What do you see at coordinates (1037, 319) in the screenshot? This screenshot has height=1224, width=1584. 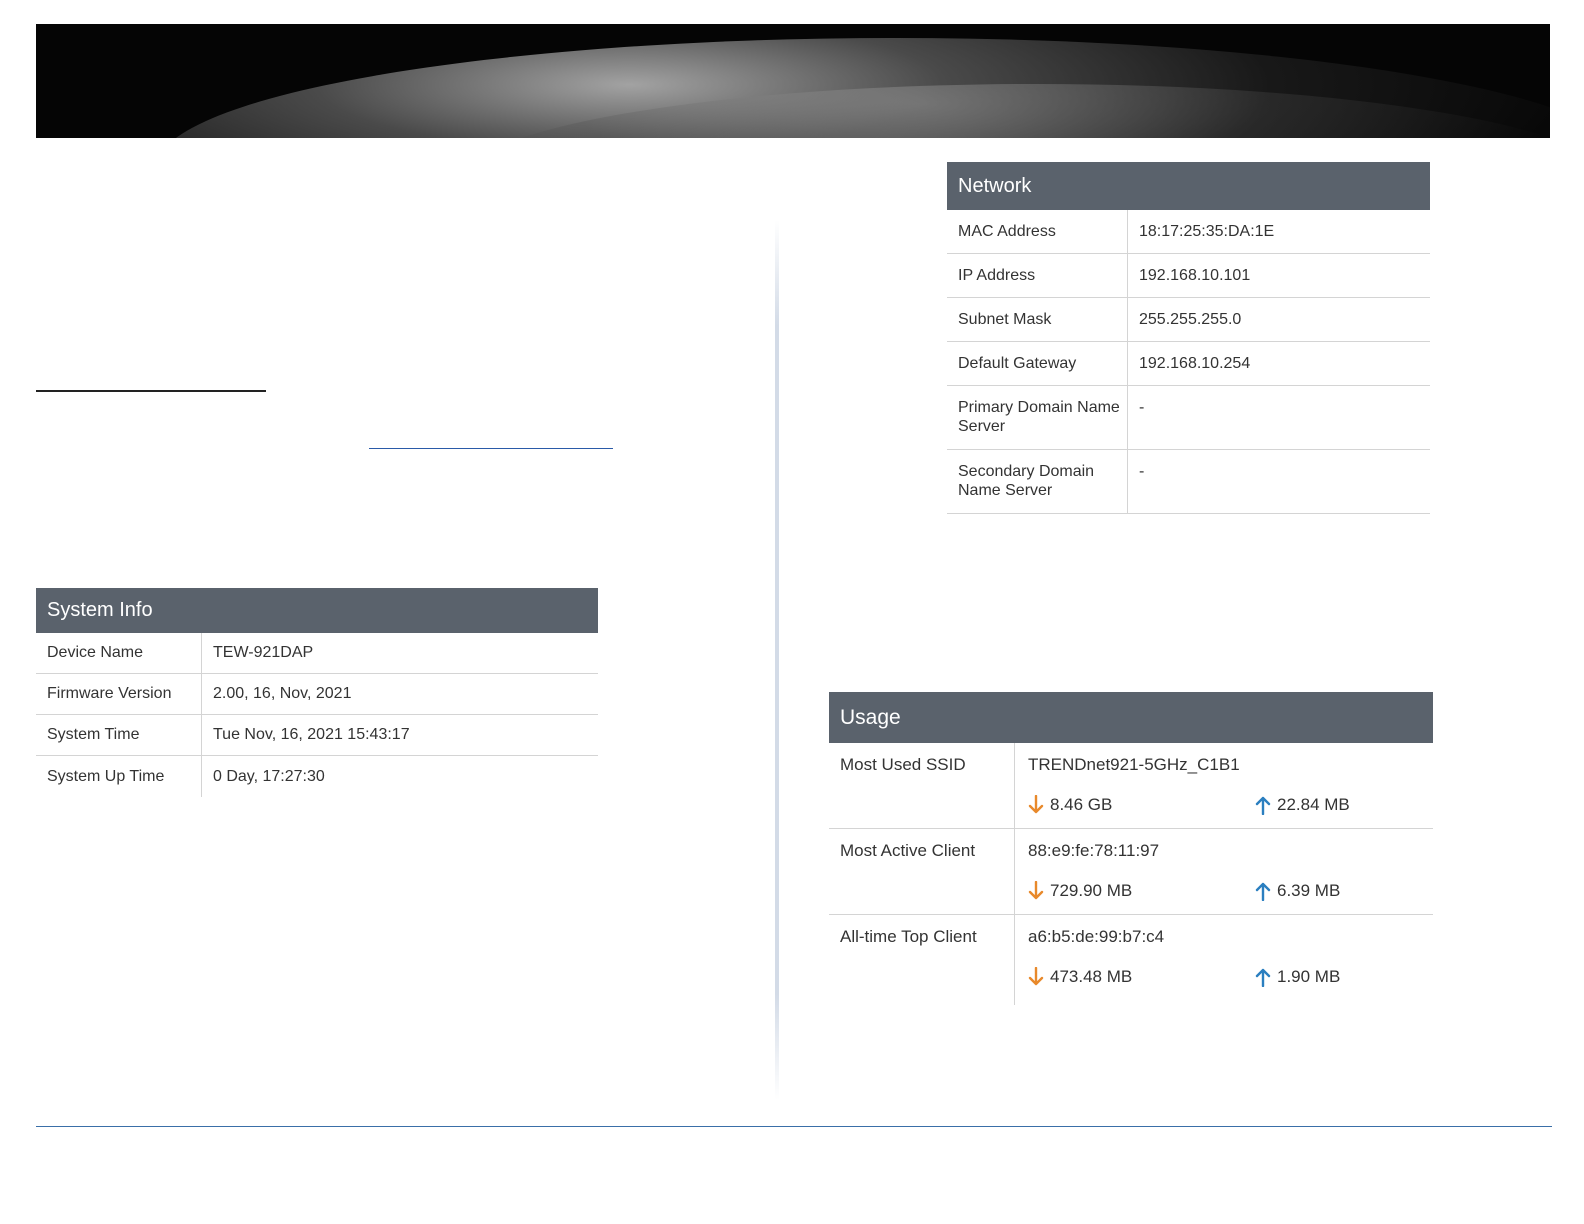 I see `subnet-mask-label: Subnet Mask` at bounding box center [1037, 319].